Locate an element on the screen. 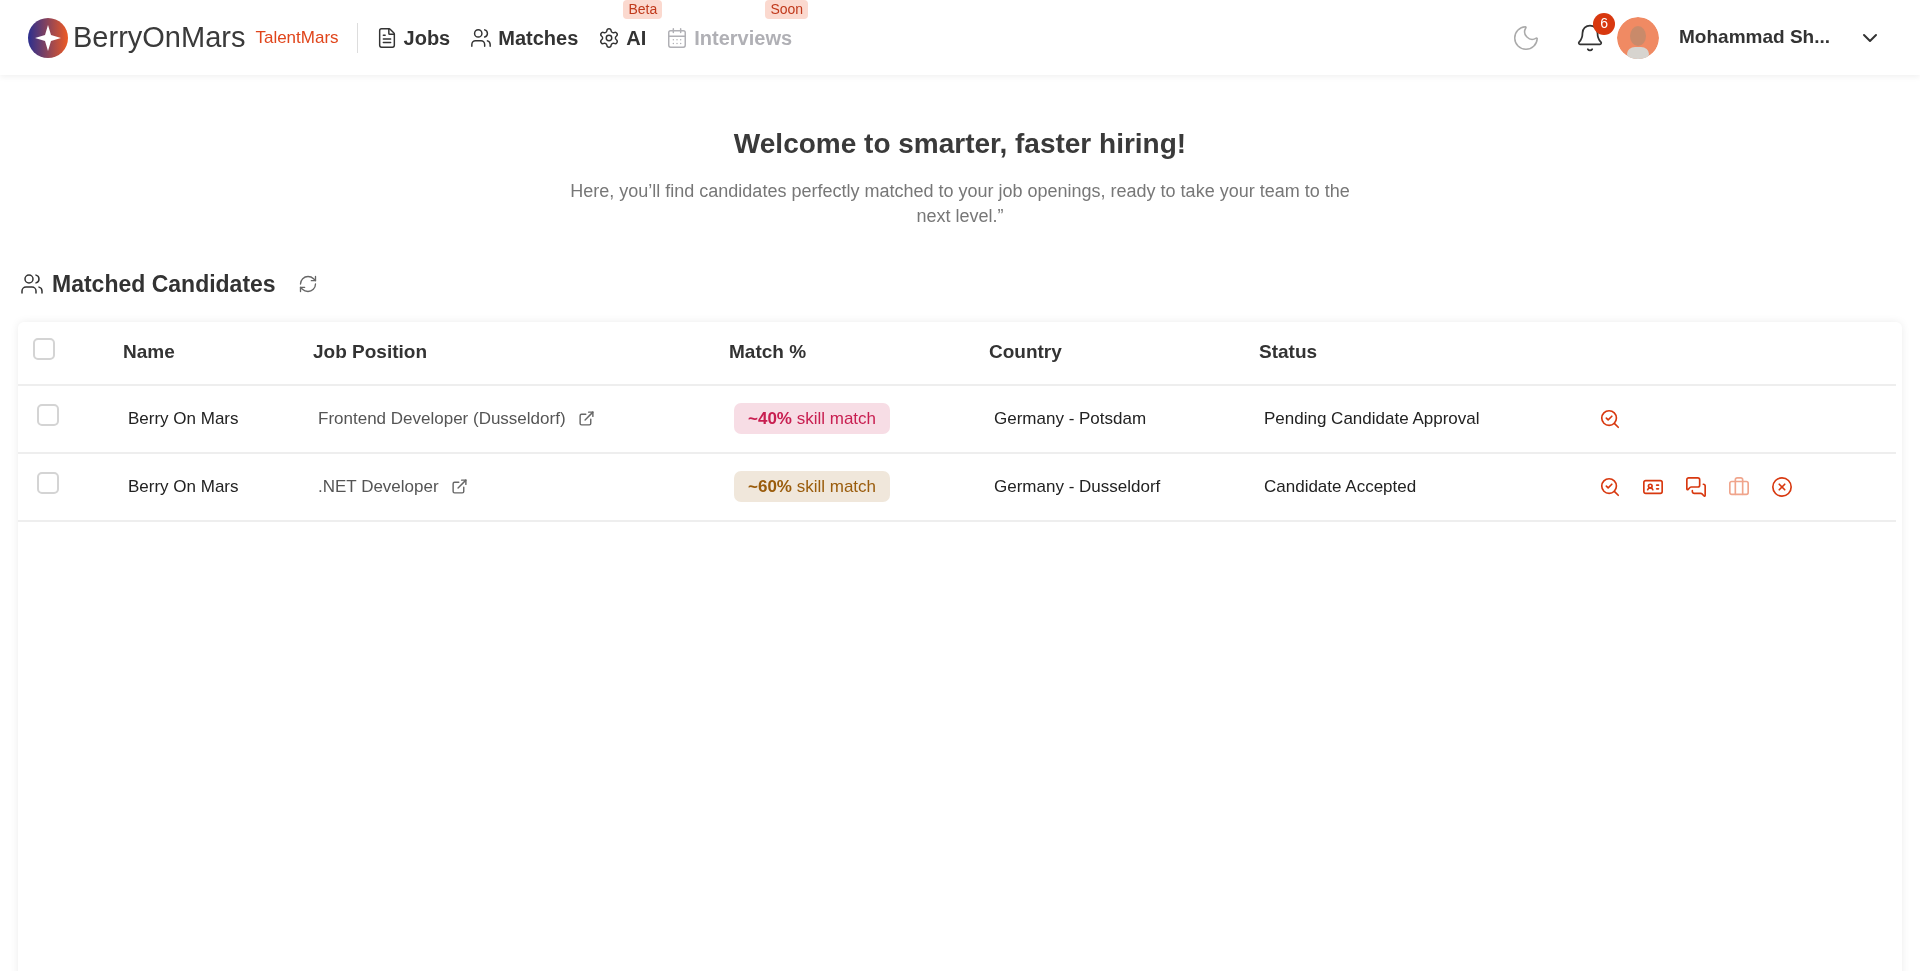 Image resolution: width=1920 pixels, height=971 pixels. refresh-icon is located at coordinates (307, 284).